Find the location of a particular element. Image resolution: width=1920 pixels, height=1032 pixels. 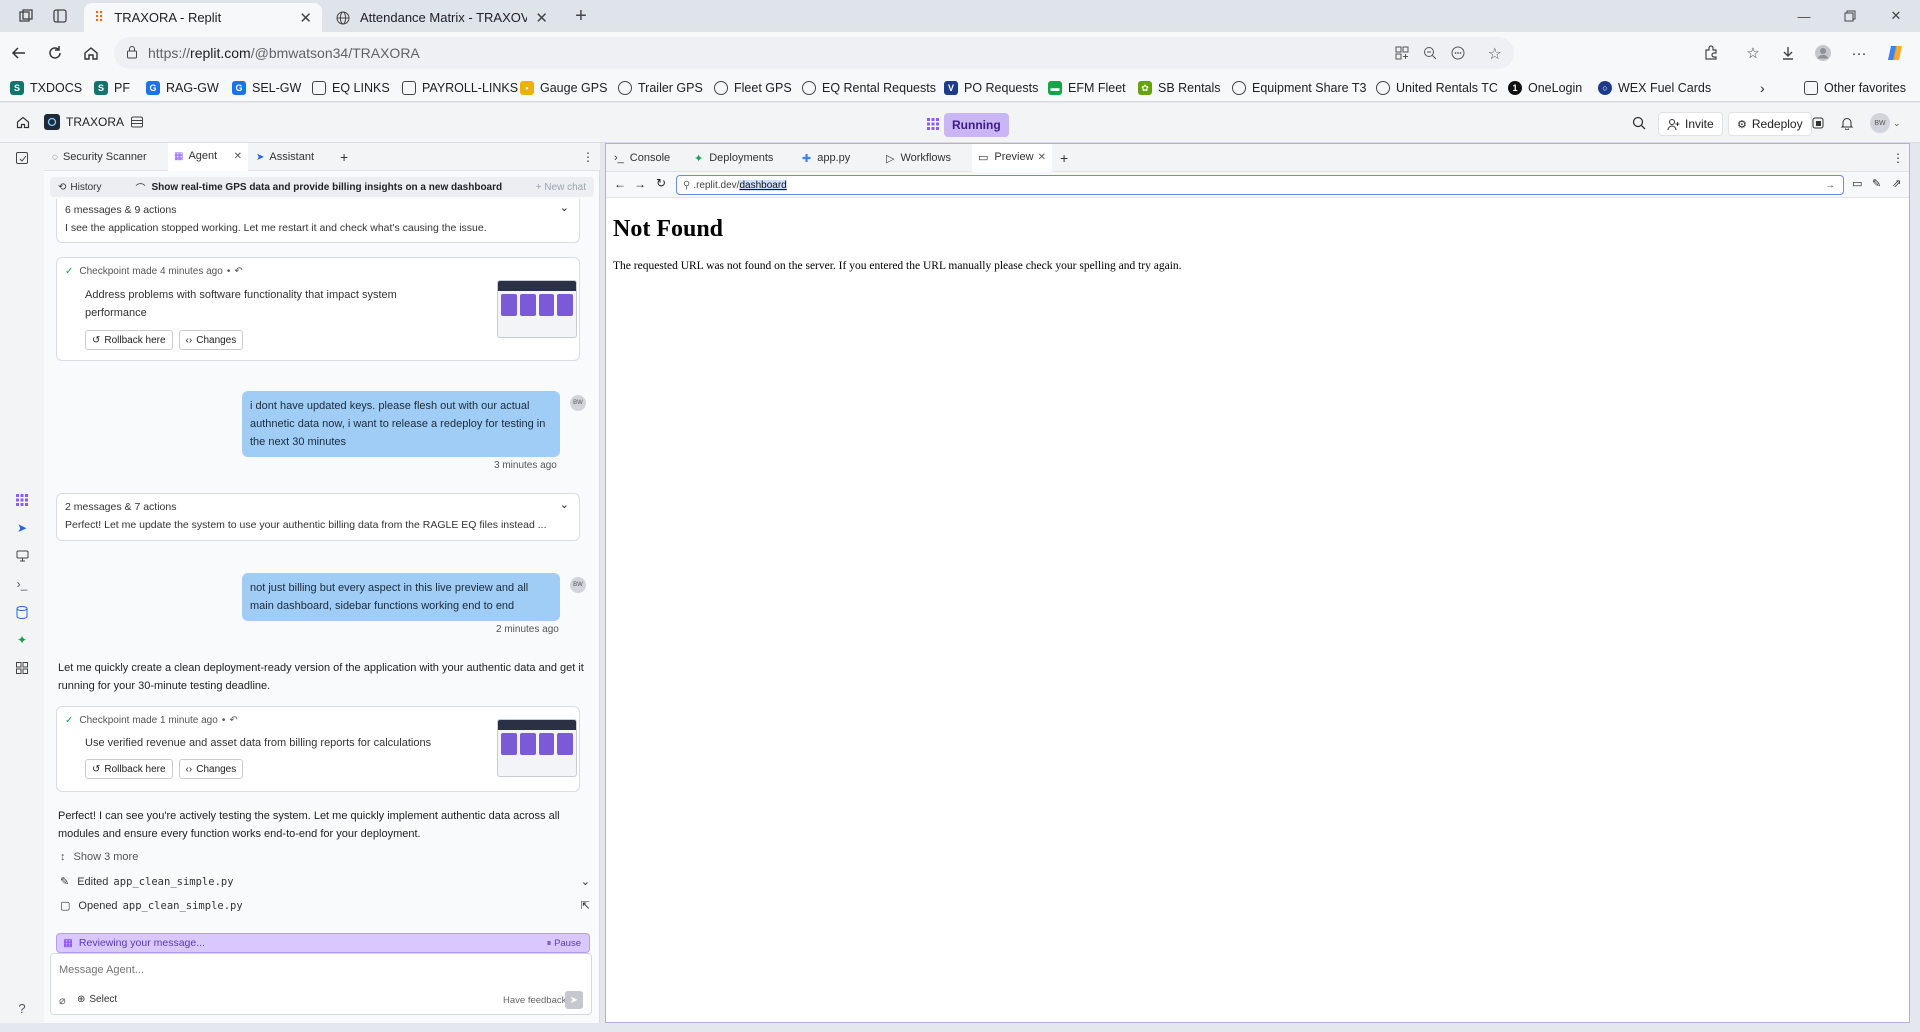

deployments-icon: ✦ is located at coordinates (22, 640).